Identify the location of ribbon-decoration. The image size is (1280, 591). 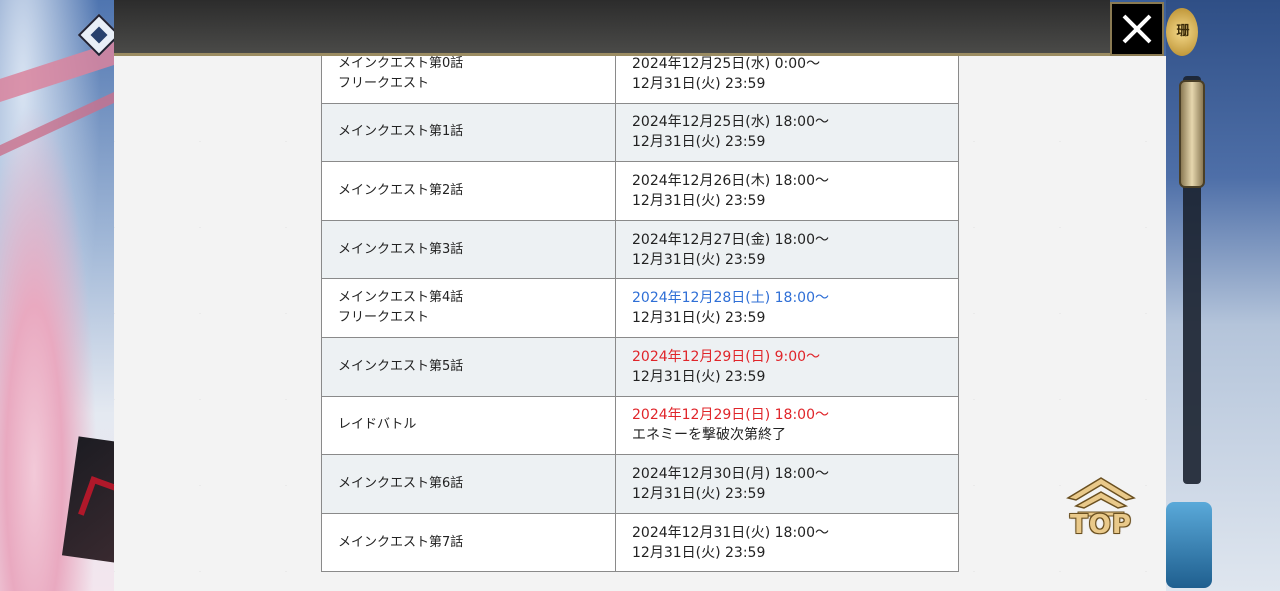
(57, 125).